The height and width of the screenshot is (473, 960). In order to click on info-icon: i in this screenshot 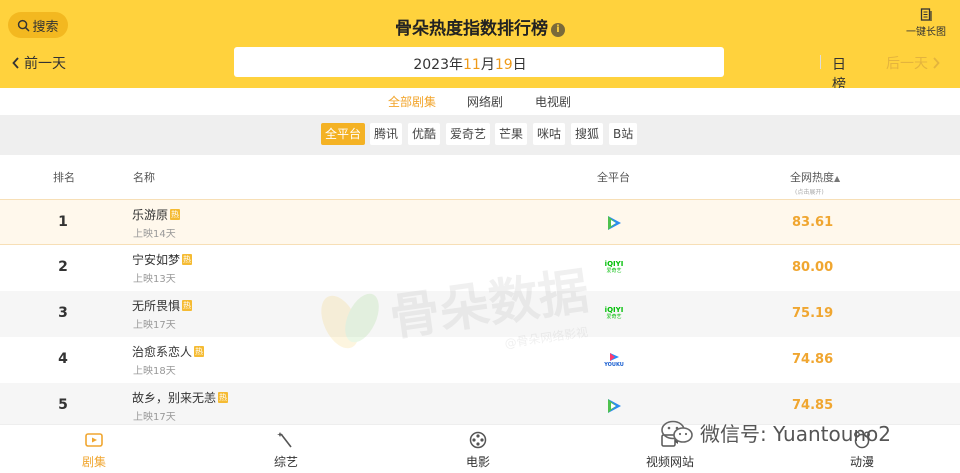, I will do `click(558, 29)`.